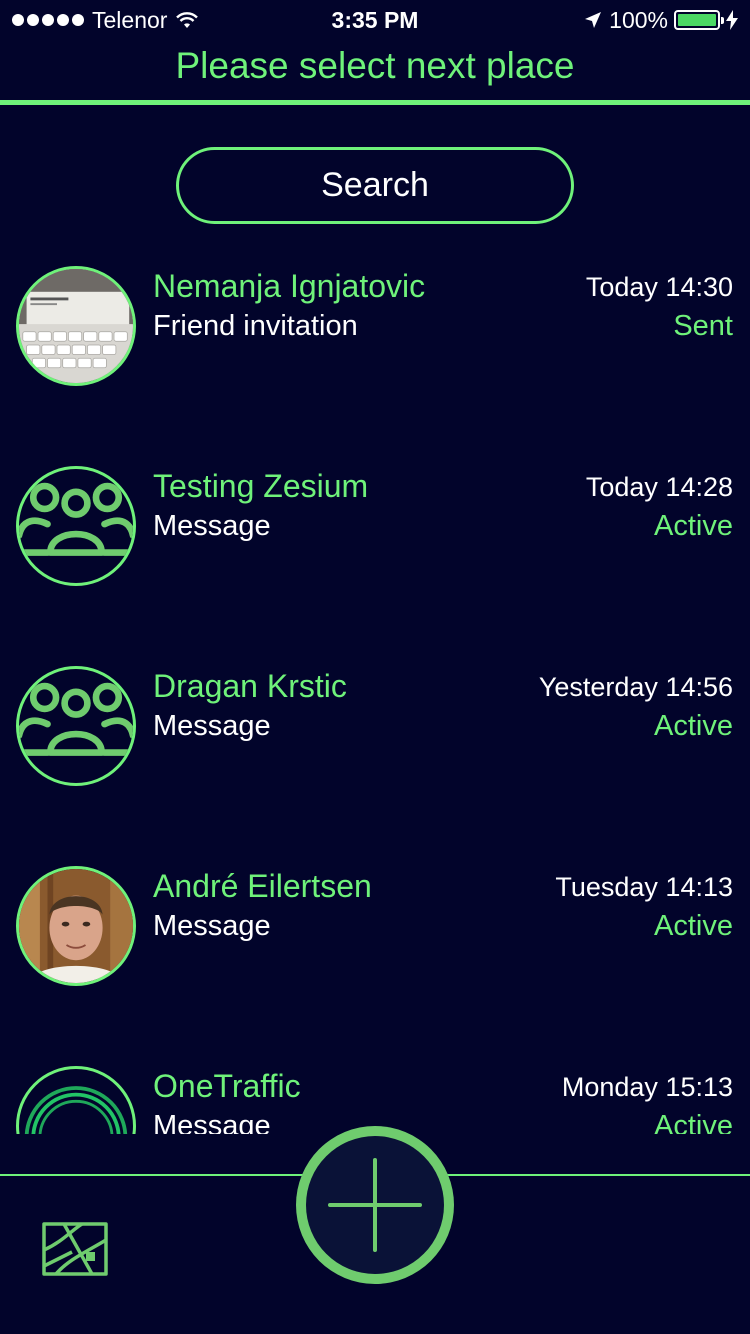 Image resolution: width=750 pixels, height=1334 pixels. I want to click on item-name: OneTraffic, so click(227, 1086).